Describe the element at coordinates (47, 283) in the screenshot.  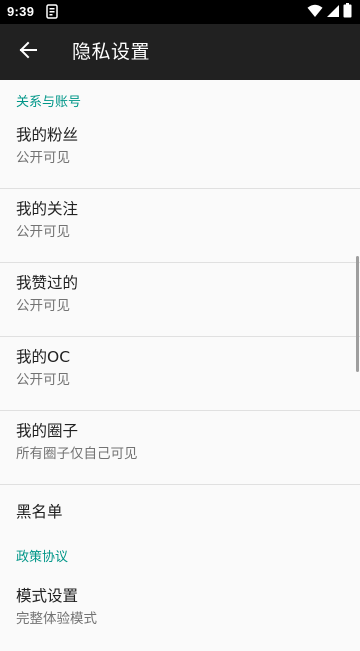
I see `setting-title: 我赞过的` at that location.